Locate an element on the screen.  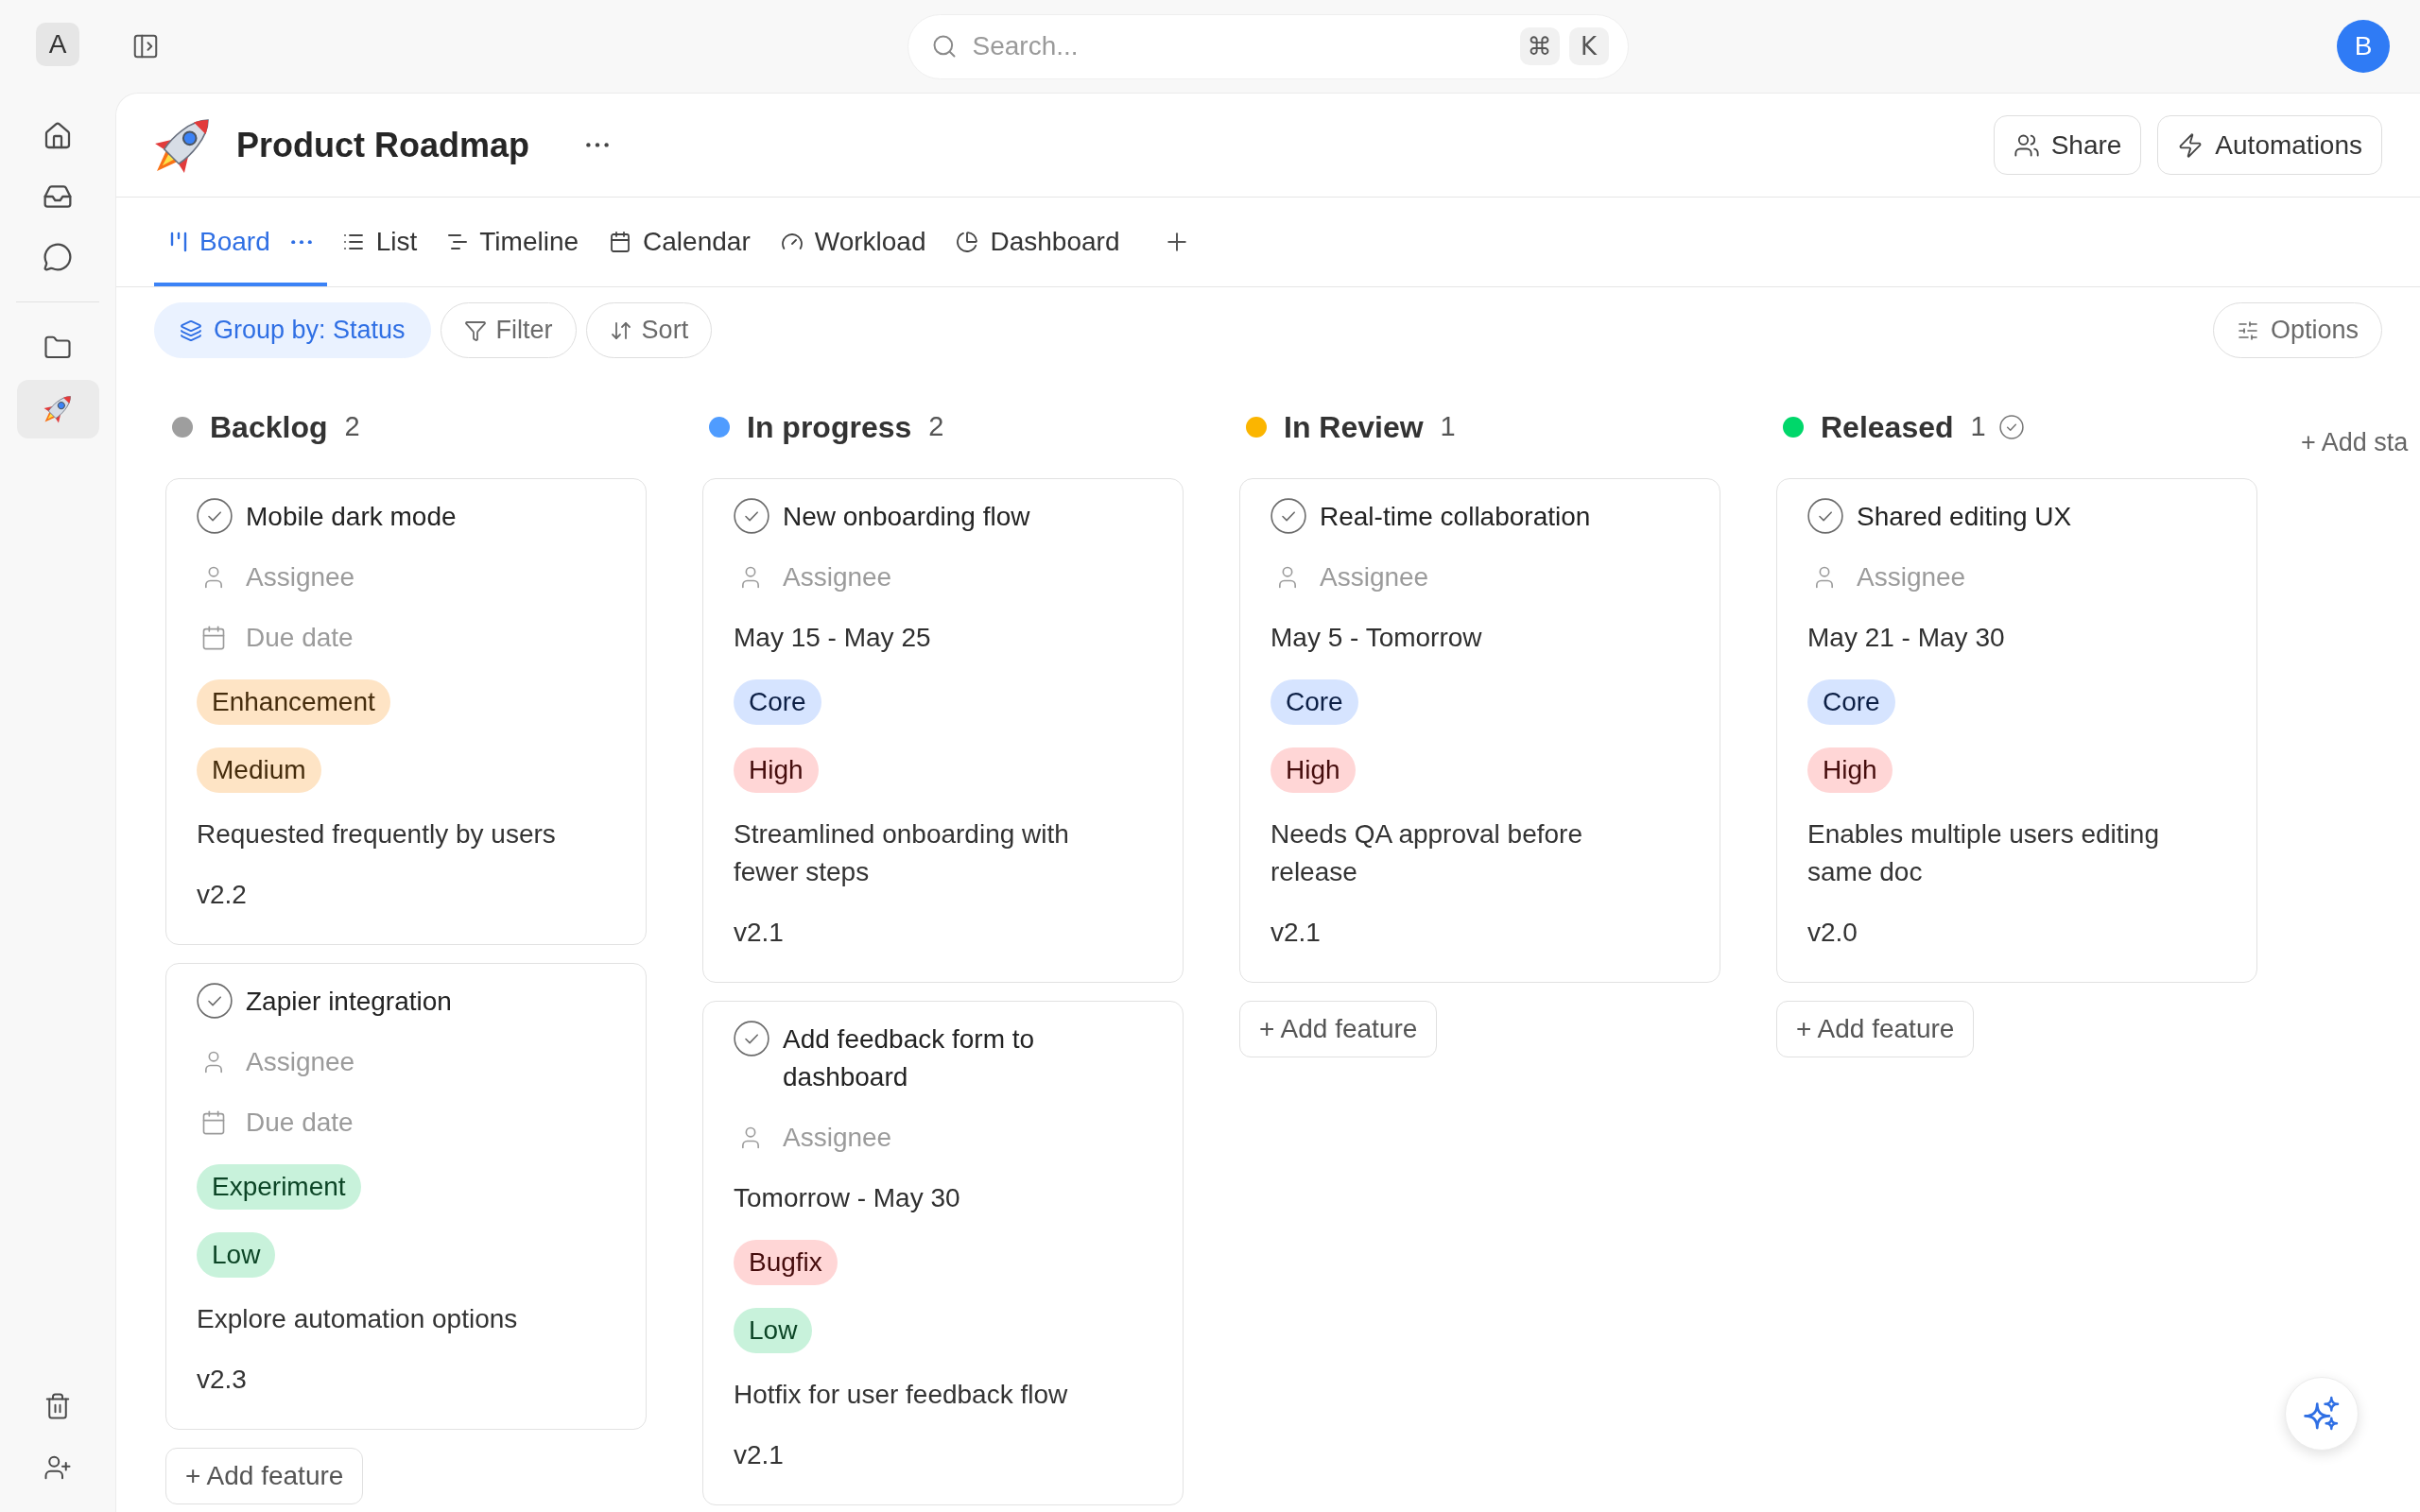
shortcut-key: K is located at coordinates (1588, 46).